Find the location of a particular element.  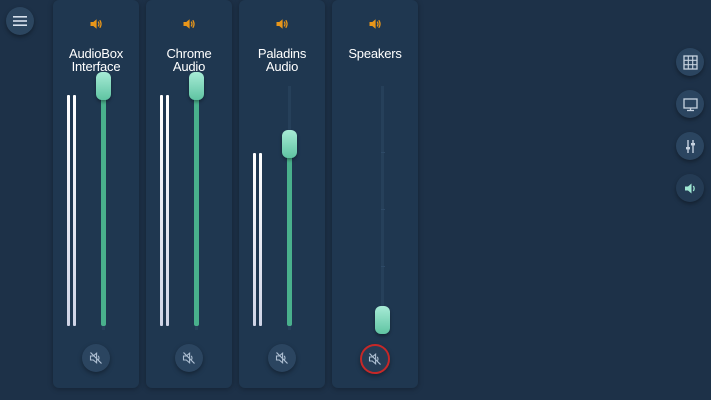

equalizer-icon is located at coordinates (690, 146).